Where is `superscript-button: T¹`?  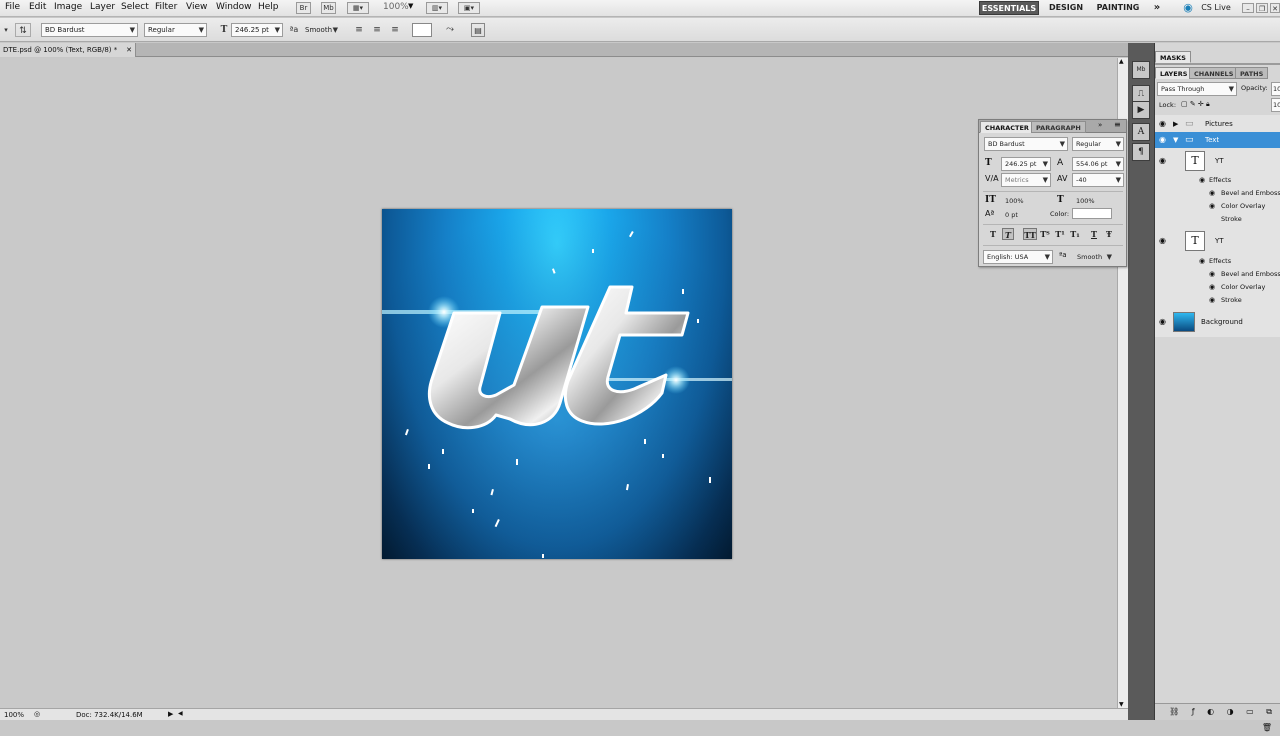
superscript-button: T¹ is located at coordinates (1060, 234).